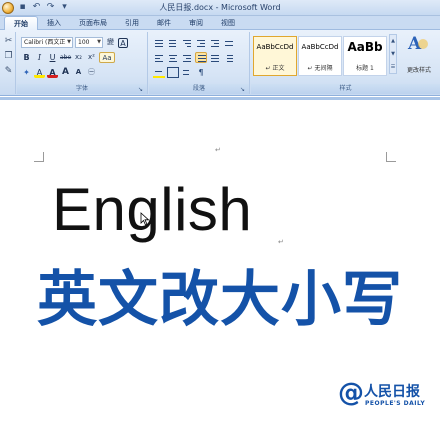 The image size is (440, 440). What do you see at coordinates (199, 89) in the screenshot?
I see `paragraph-group-label: 段落` at bounding box center [199, 89].